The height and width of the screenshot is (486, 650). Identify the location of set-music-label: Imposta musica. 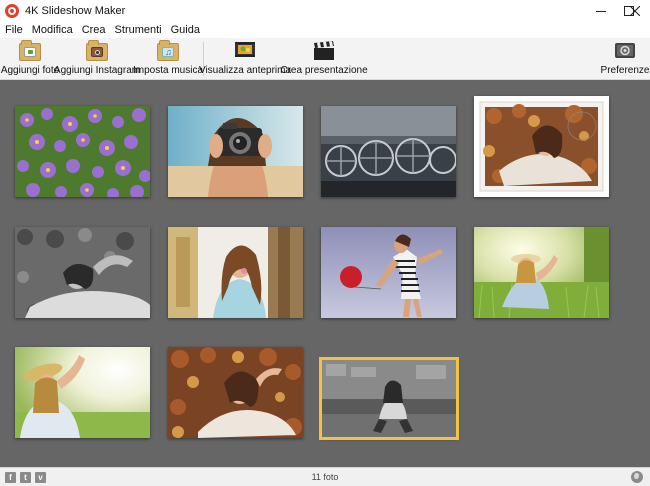
(168, 70).